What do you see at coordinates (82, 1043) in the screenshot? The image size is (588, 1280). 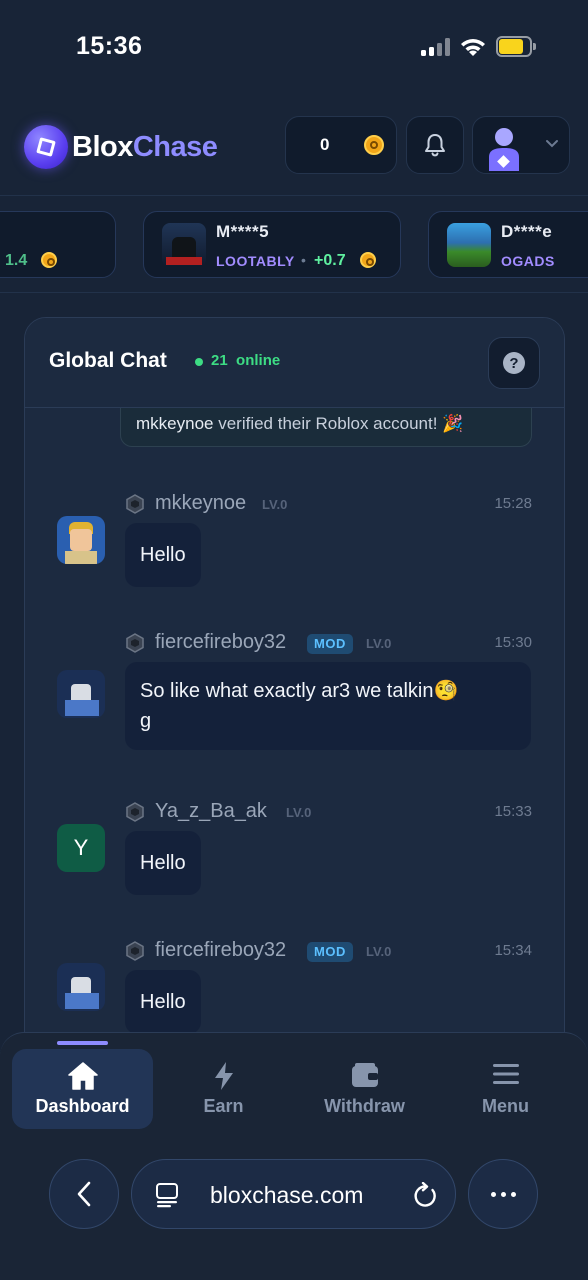 I see `active-tab-indicator` at bounding box center [82, 1043].